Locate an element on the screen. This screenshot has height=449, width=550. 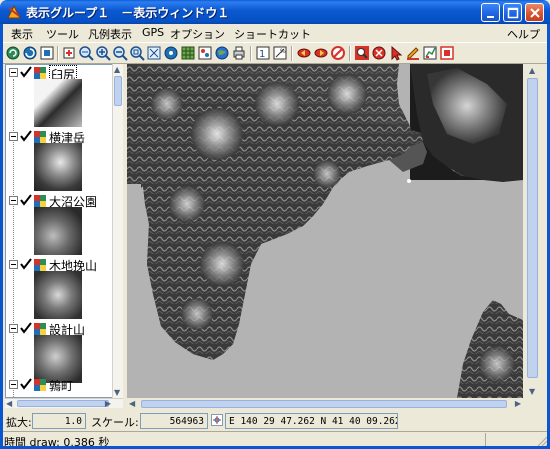
close-panel-icon is located at coordinates (447, 53).